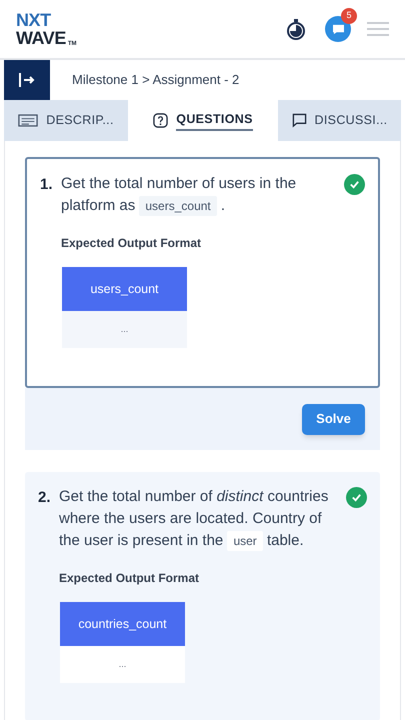  I want to click on column-header: countries_count, so click(122, 624).